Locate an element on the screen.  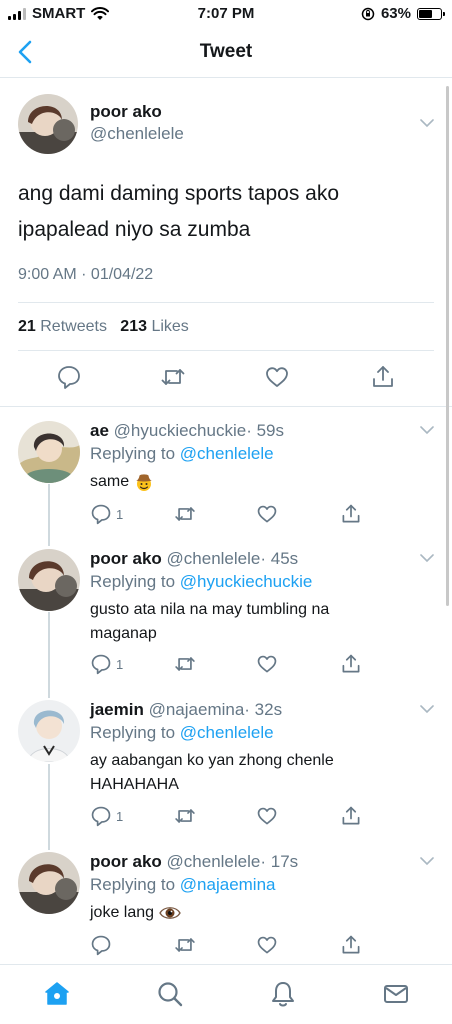
reply-age: · 17s is located at coordinates (279, 861).